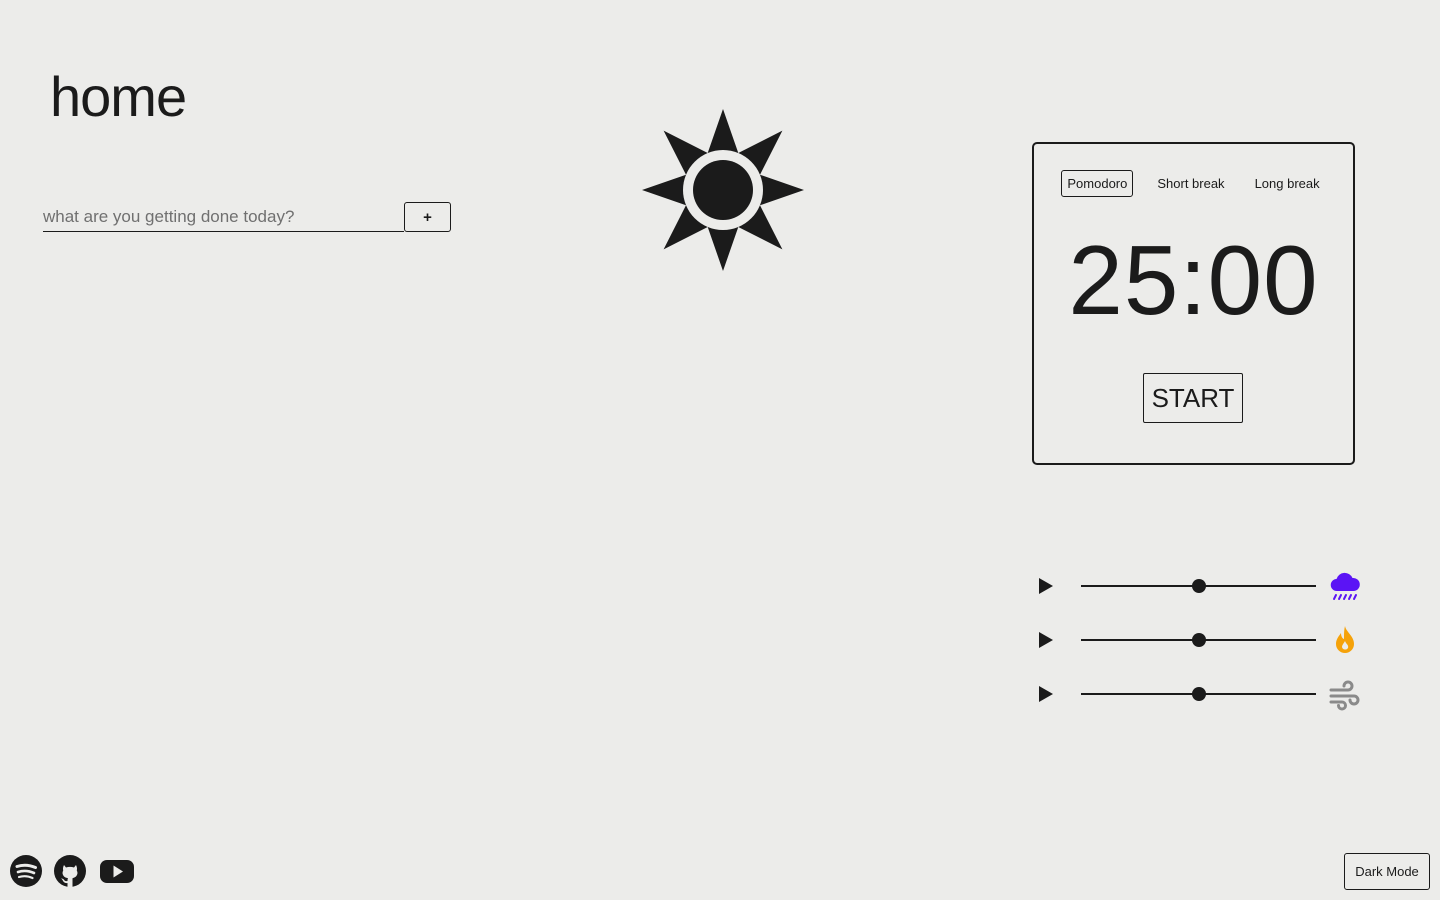 Image resolution: width=1440 pixels, height=900 pixels. I want to click on flame-icon, so click(1345, 640).